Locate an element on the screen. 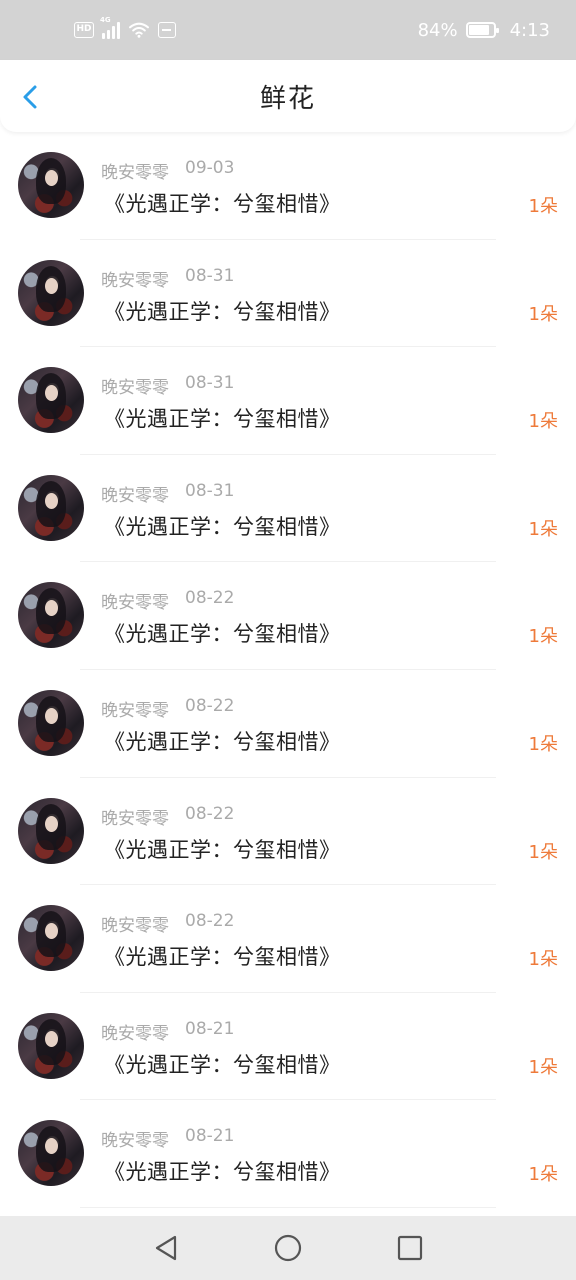 This screenshot has width=576, height=1280. wifi-icon is located at coordinates (139, 30).